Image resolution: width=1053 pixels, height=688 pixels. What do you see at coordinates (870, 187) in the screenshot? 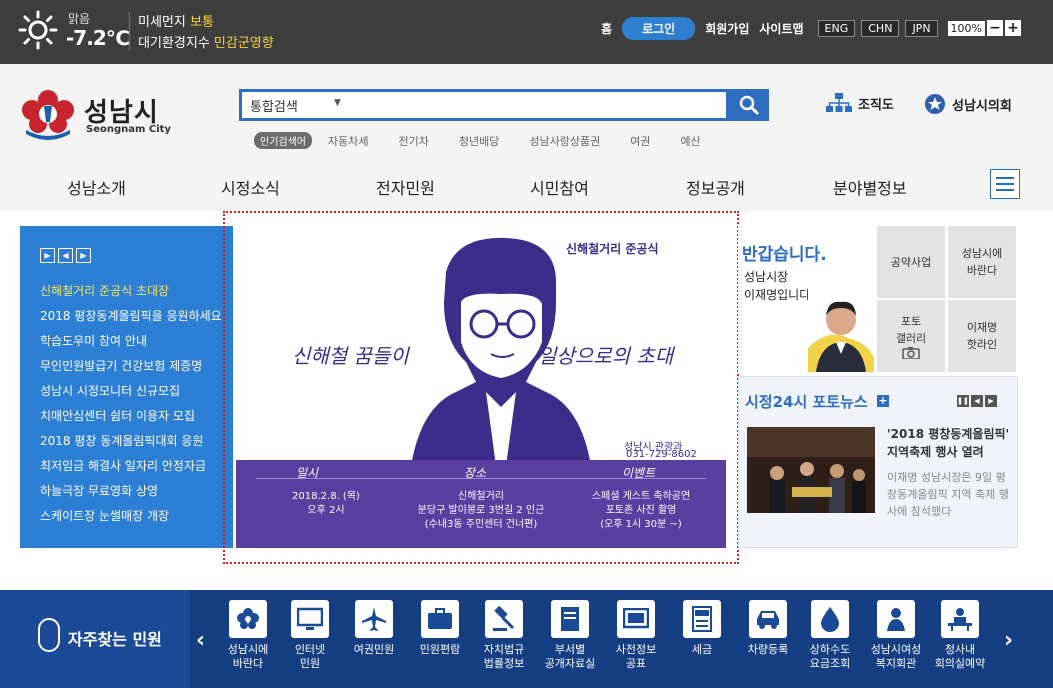
I see `nav-item-field-info: 분야별정보` at bounding box center [870, 187].